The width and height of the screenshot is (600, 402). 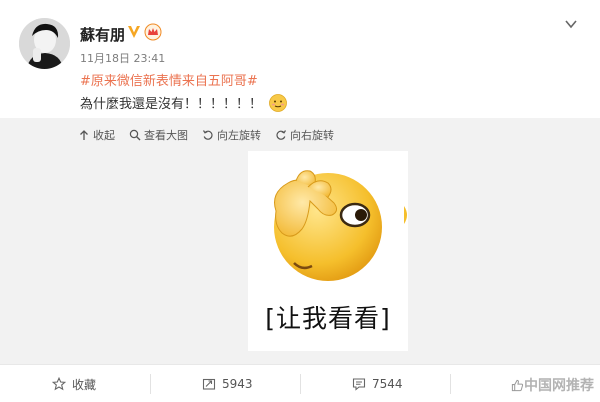 What do you see at coordinates (517, 385) in the screenshot?
I see `thumb-icon` at bounding box center [517, 385].